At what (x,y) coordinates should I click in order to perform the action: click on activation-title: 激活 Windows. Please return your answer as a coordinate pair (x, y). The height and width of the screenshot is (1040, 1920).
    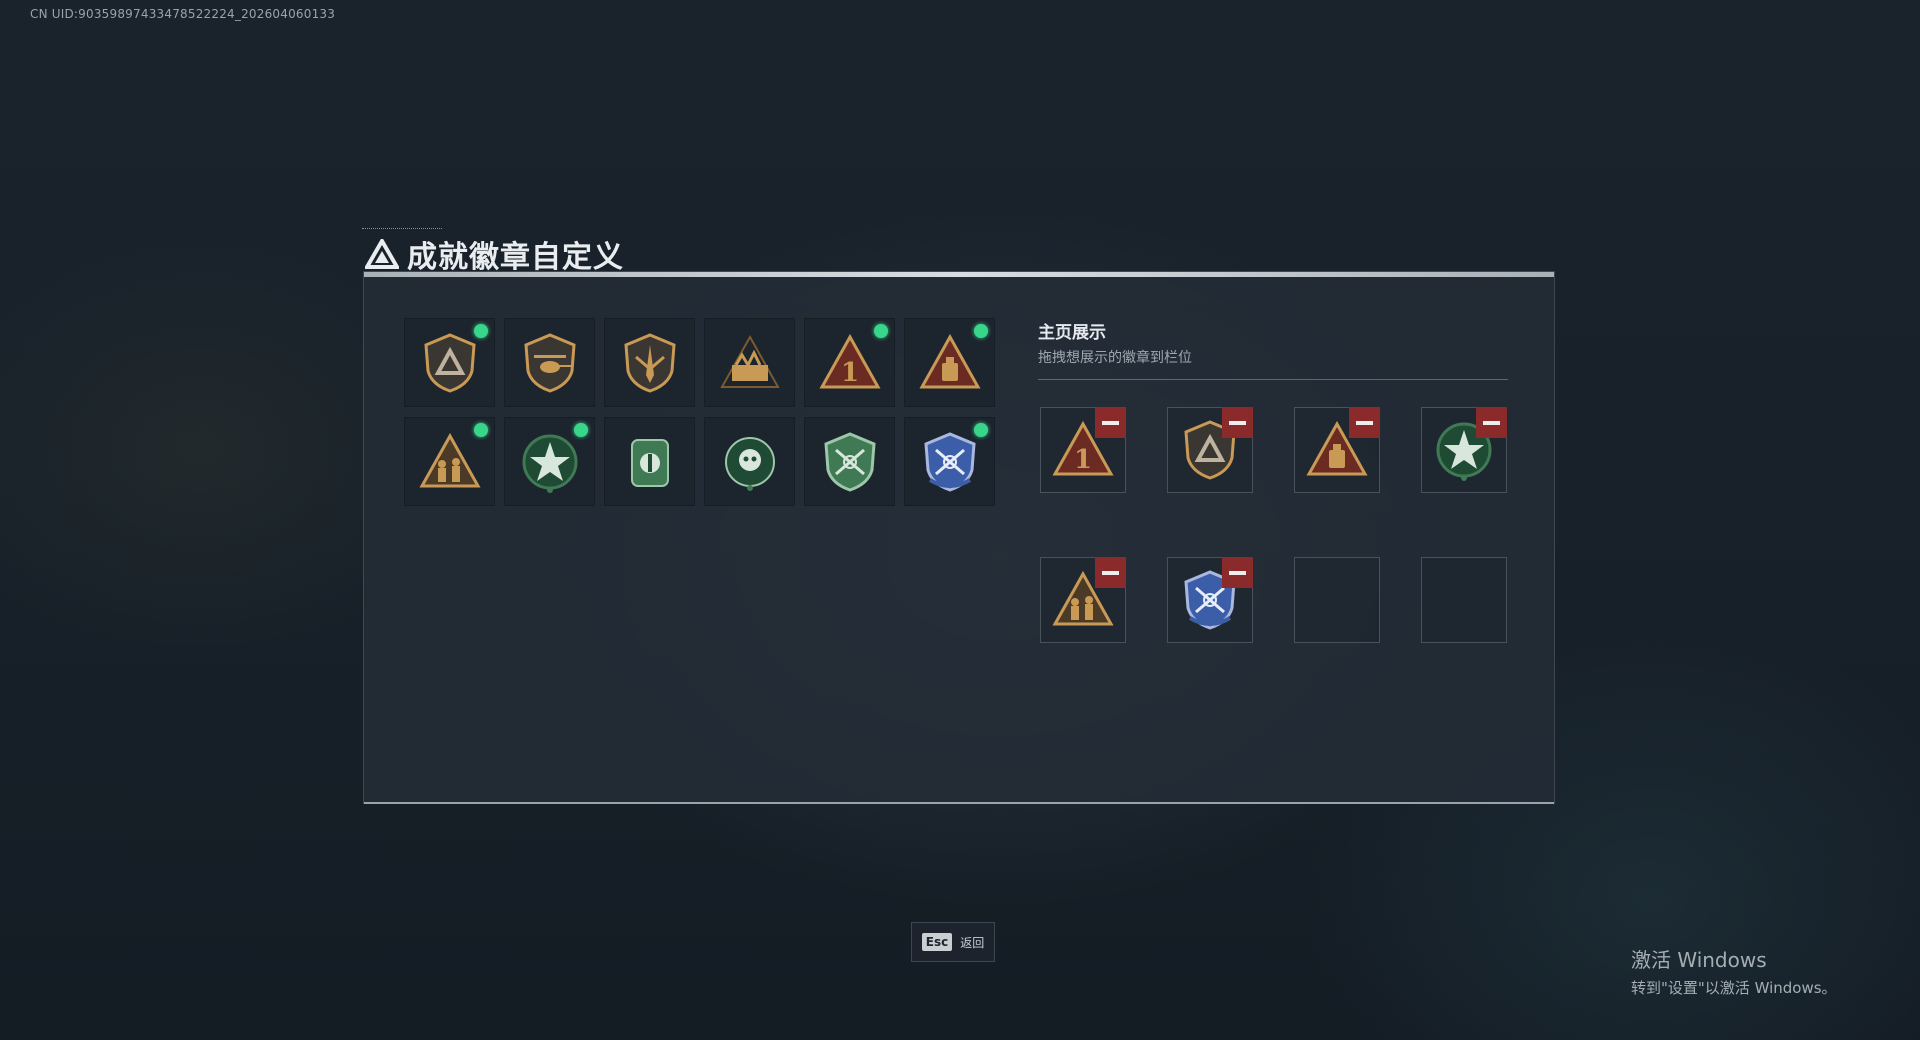
    Looking at the image, I should click on (1699, 960).